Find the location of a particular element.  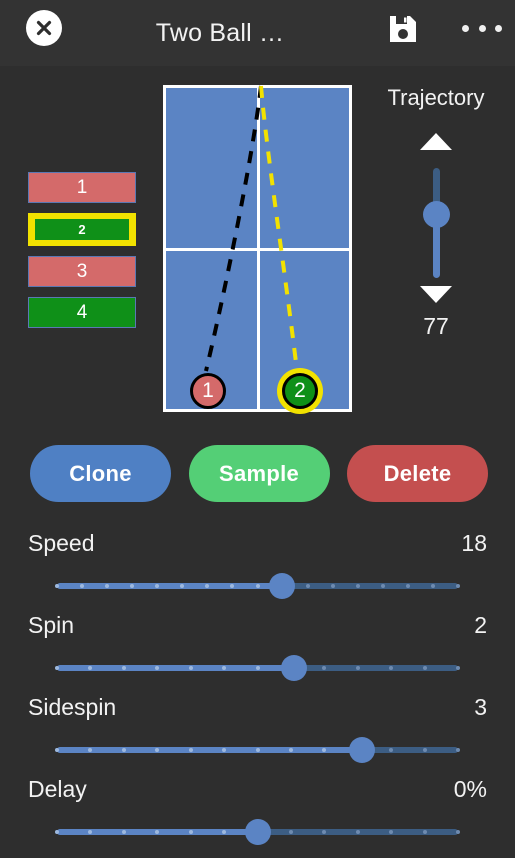

trajectory-slider-track-lower is located at coordinates (436, 250).